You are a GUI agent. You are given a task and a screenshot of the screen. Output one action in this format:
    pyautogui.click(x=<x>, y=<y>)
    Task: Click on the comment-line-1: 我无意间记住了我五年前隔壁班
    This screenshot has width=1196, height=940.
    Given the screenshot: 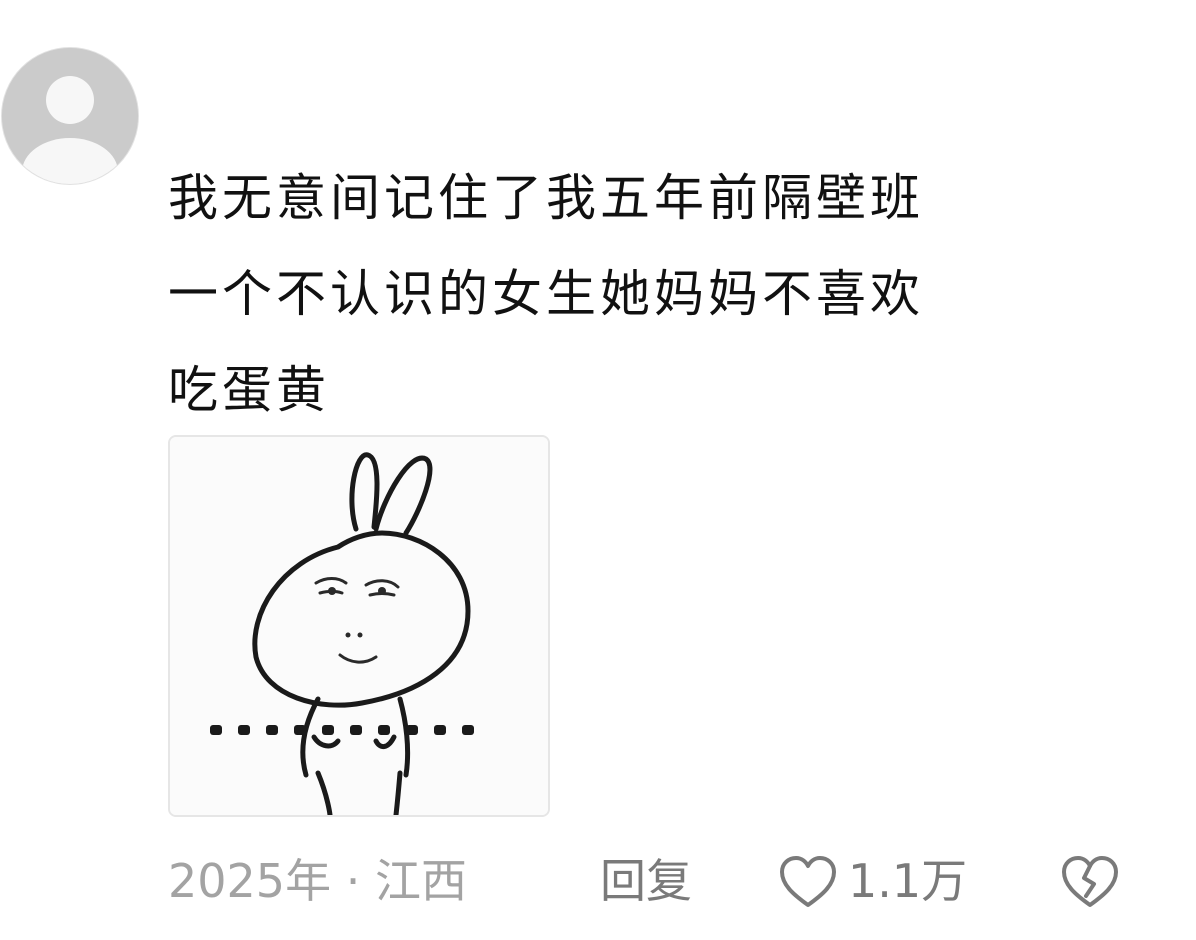 What is the action you would take?
    pyautogui.click(x=546, y=198)
    